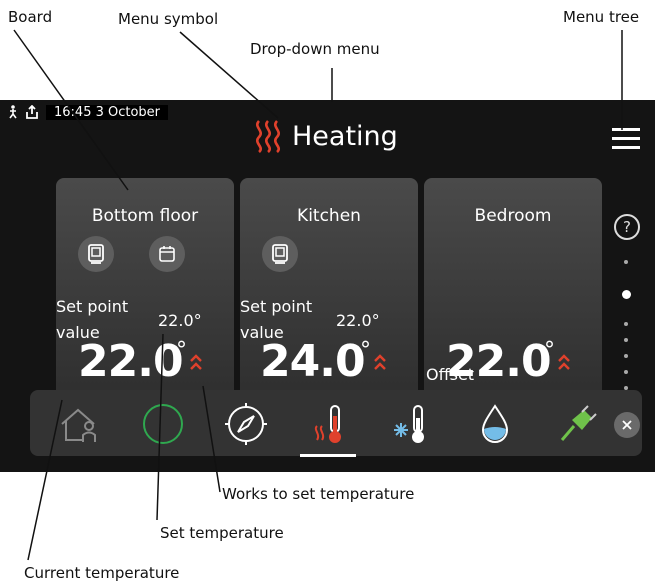 The image size is (655, 584). I want to click on bottom-menu-bar, so click(336, 423).